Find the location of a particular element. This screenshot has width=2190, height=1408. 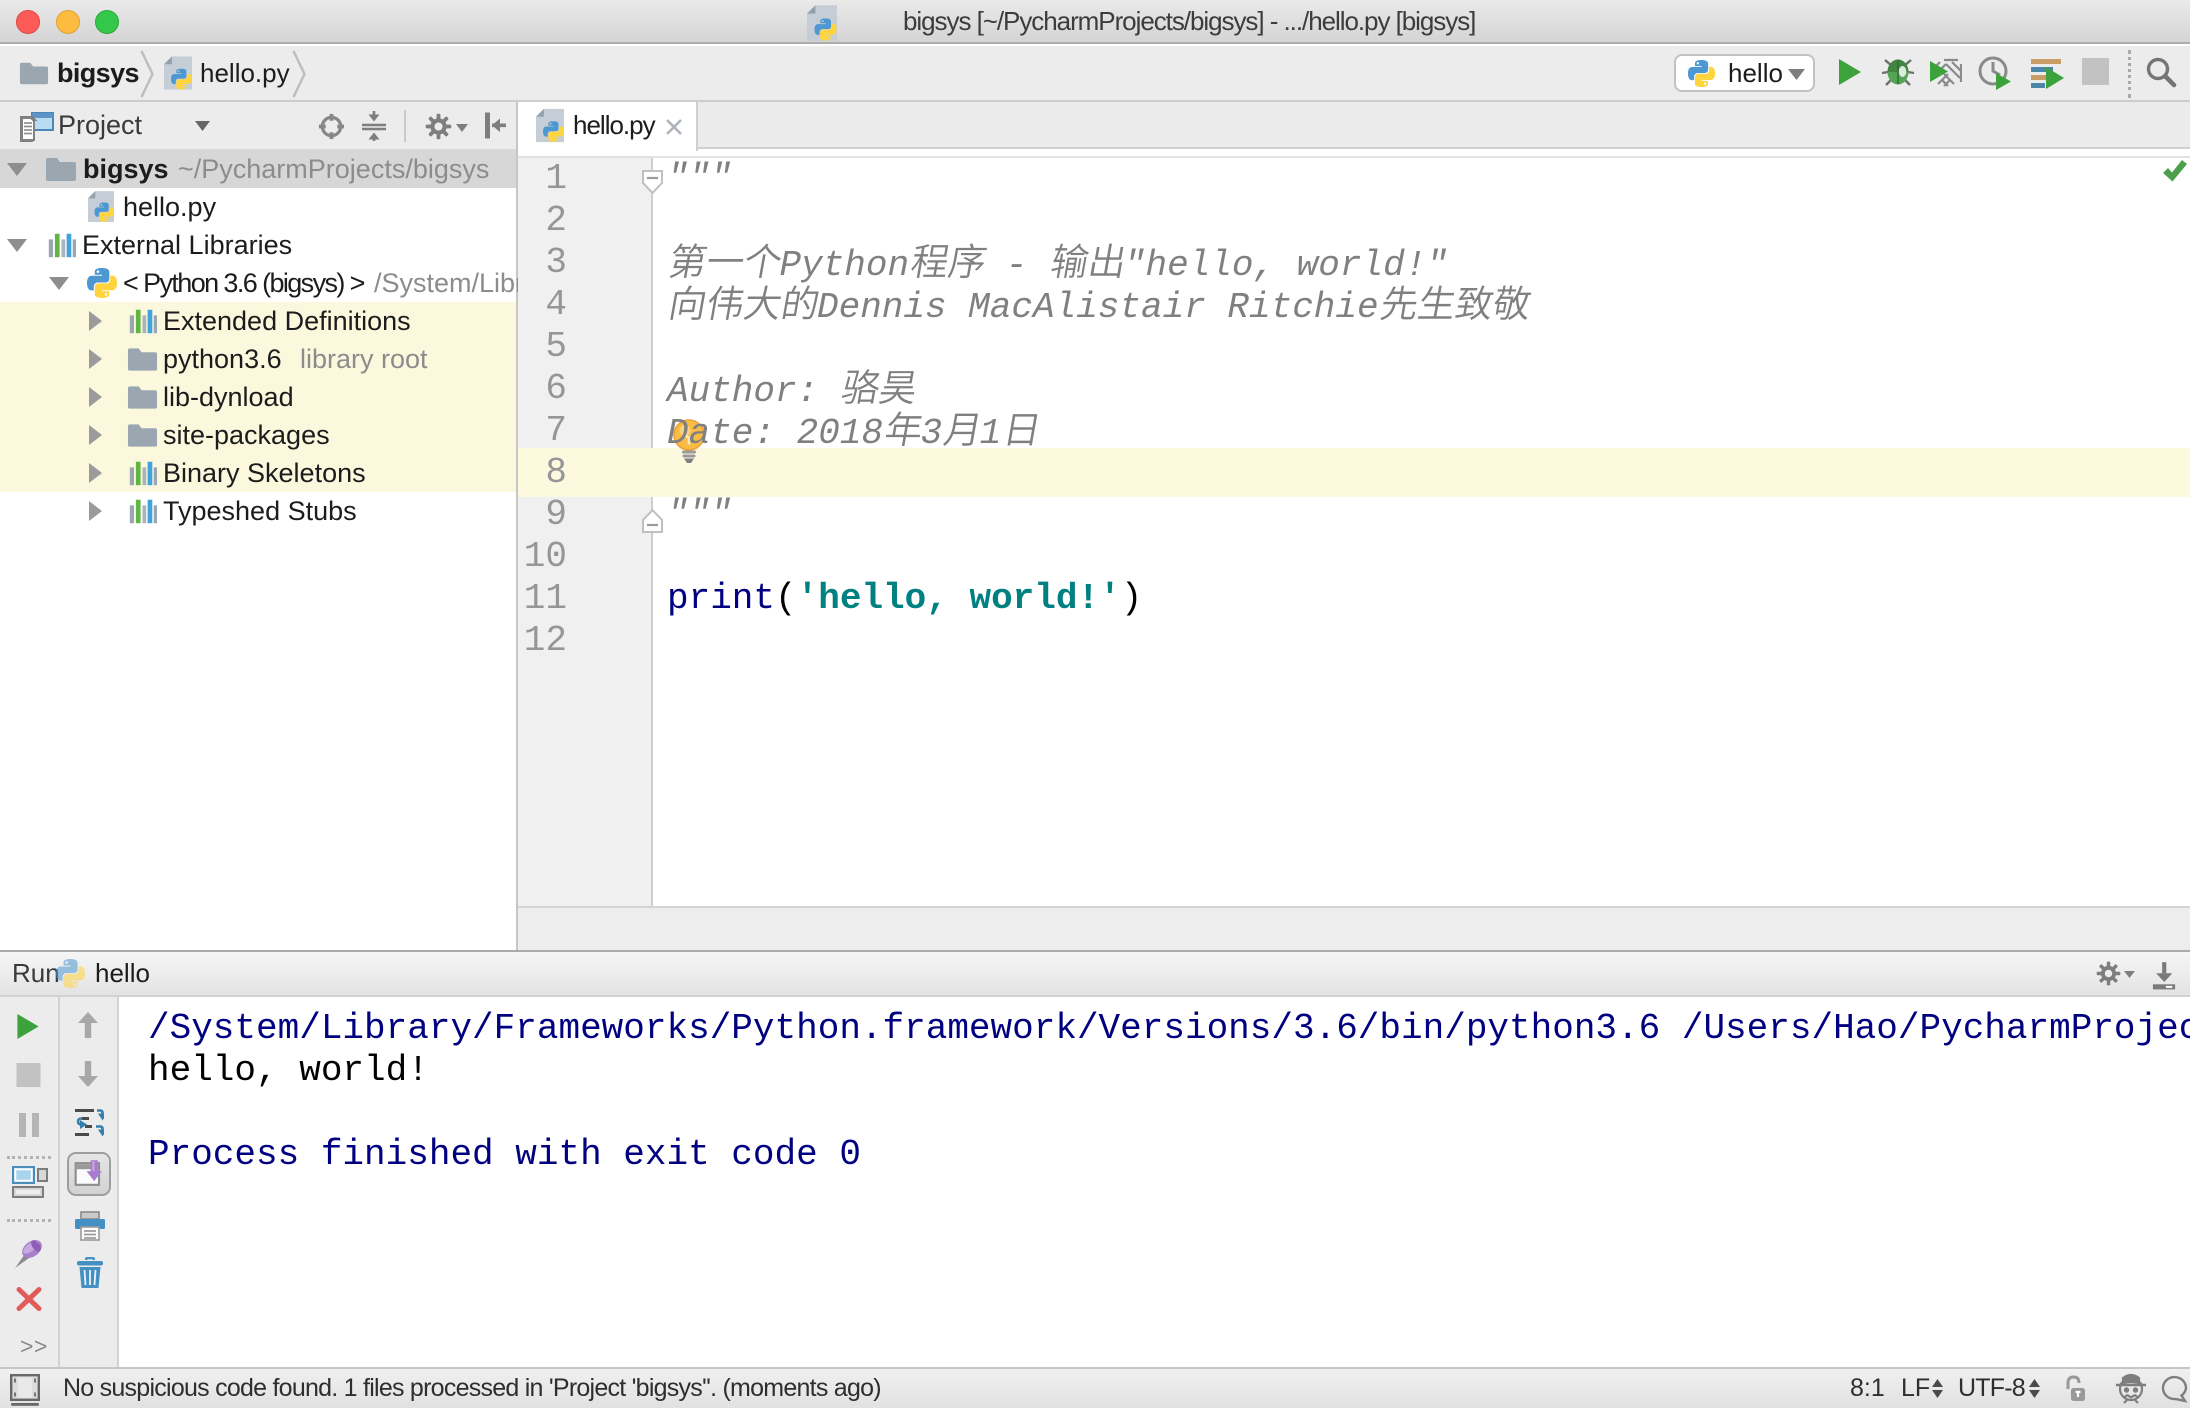

svg-text: 3 is located at coordinates (932, 433).